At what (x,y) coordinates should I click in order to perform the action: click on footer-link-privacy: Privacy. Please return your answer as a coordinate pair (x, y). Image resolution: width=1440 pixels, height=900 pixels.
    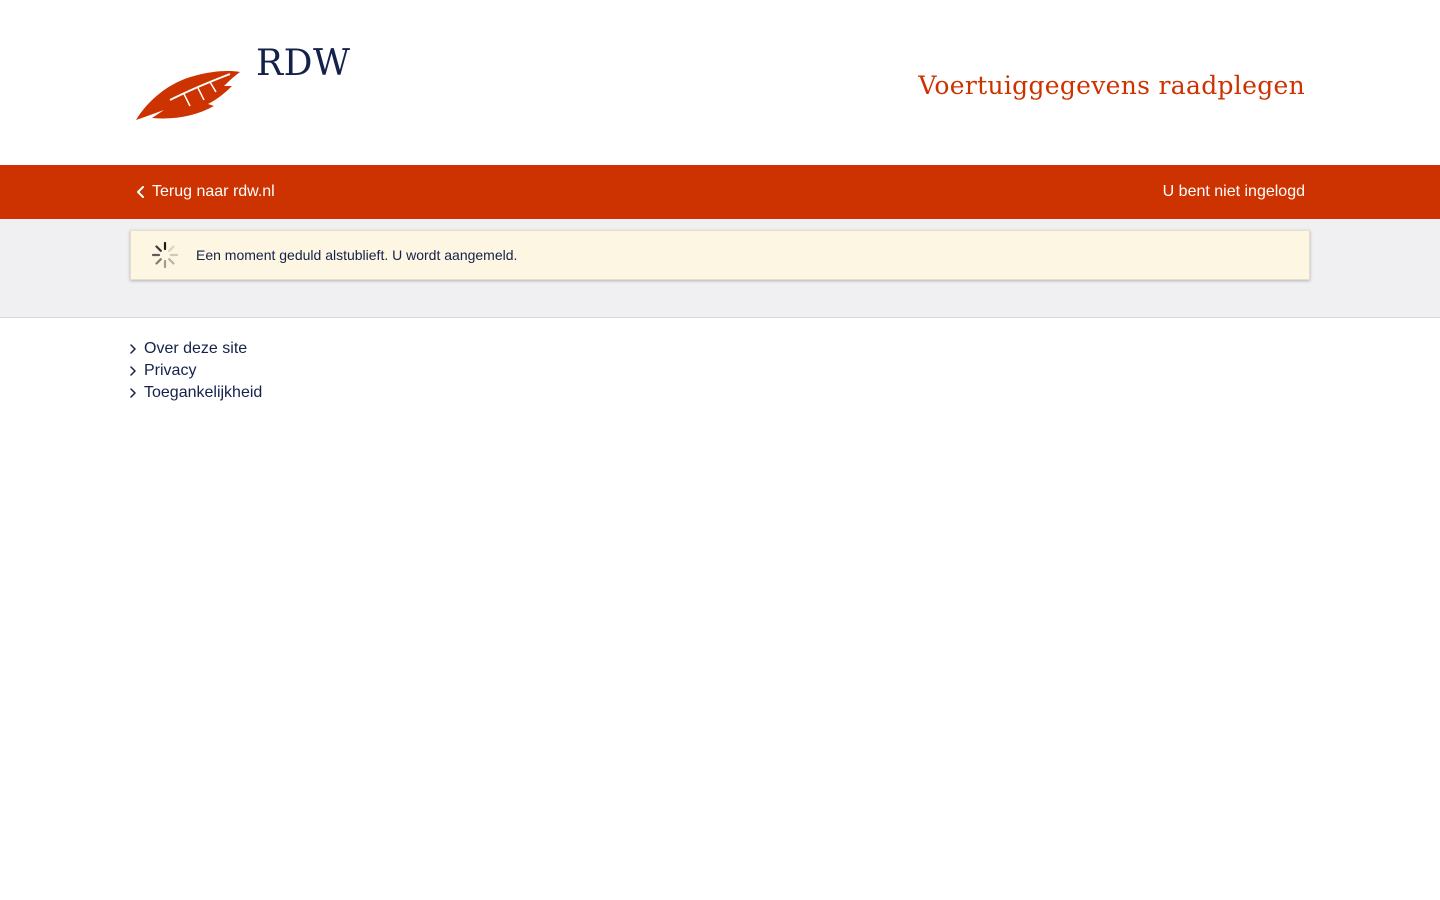
    Looking at the image, I should click on (170, 371).